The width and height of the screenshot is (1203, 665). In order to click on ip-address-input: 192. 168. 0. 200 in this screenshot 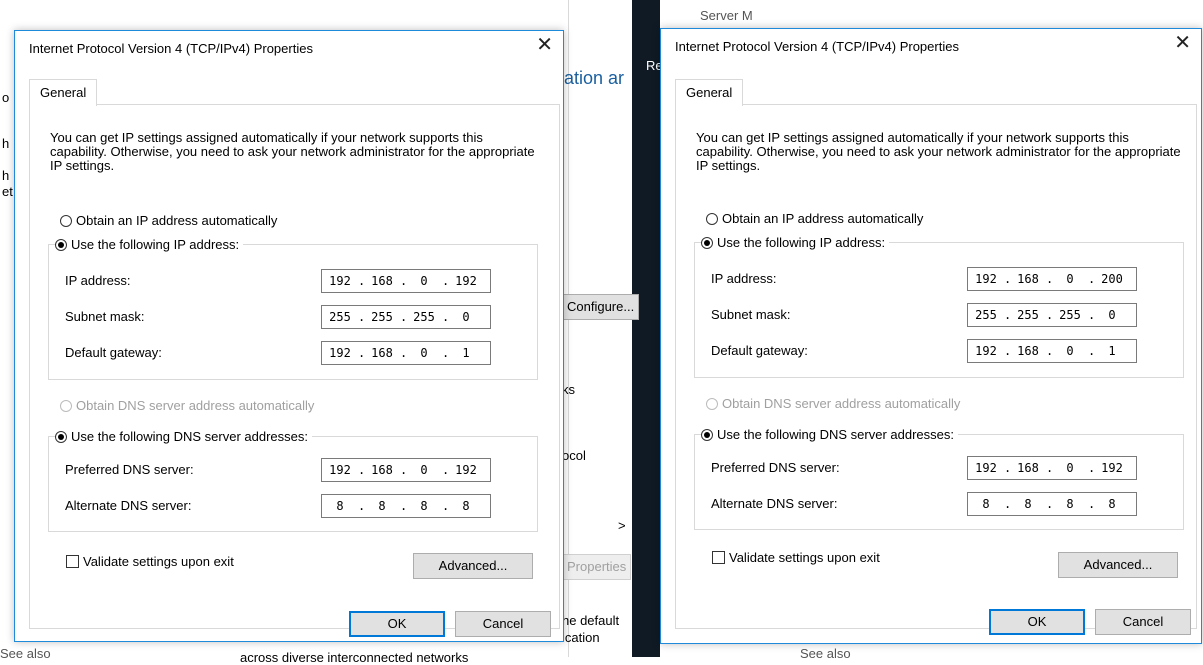, I will do `click(1052, 279)`.